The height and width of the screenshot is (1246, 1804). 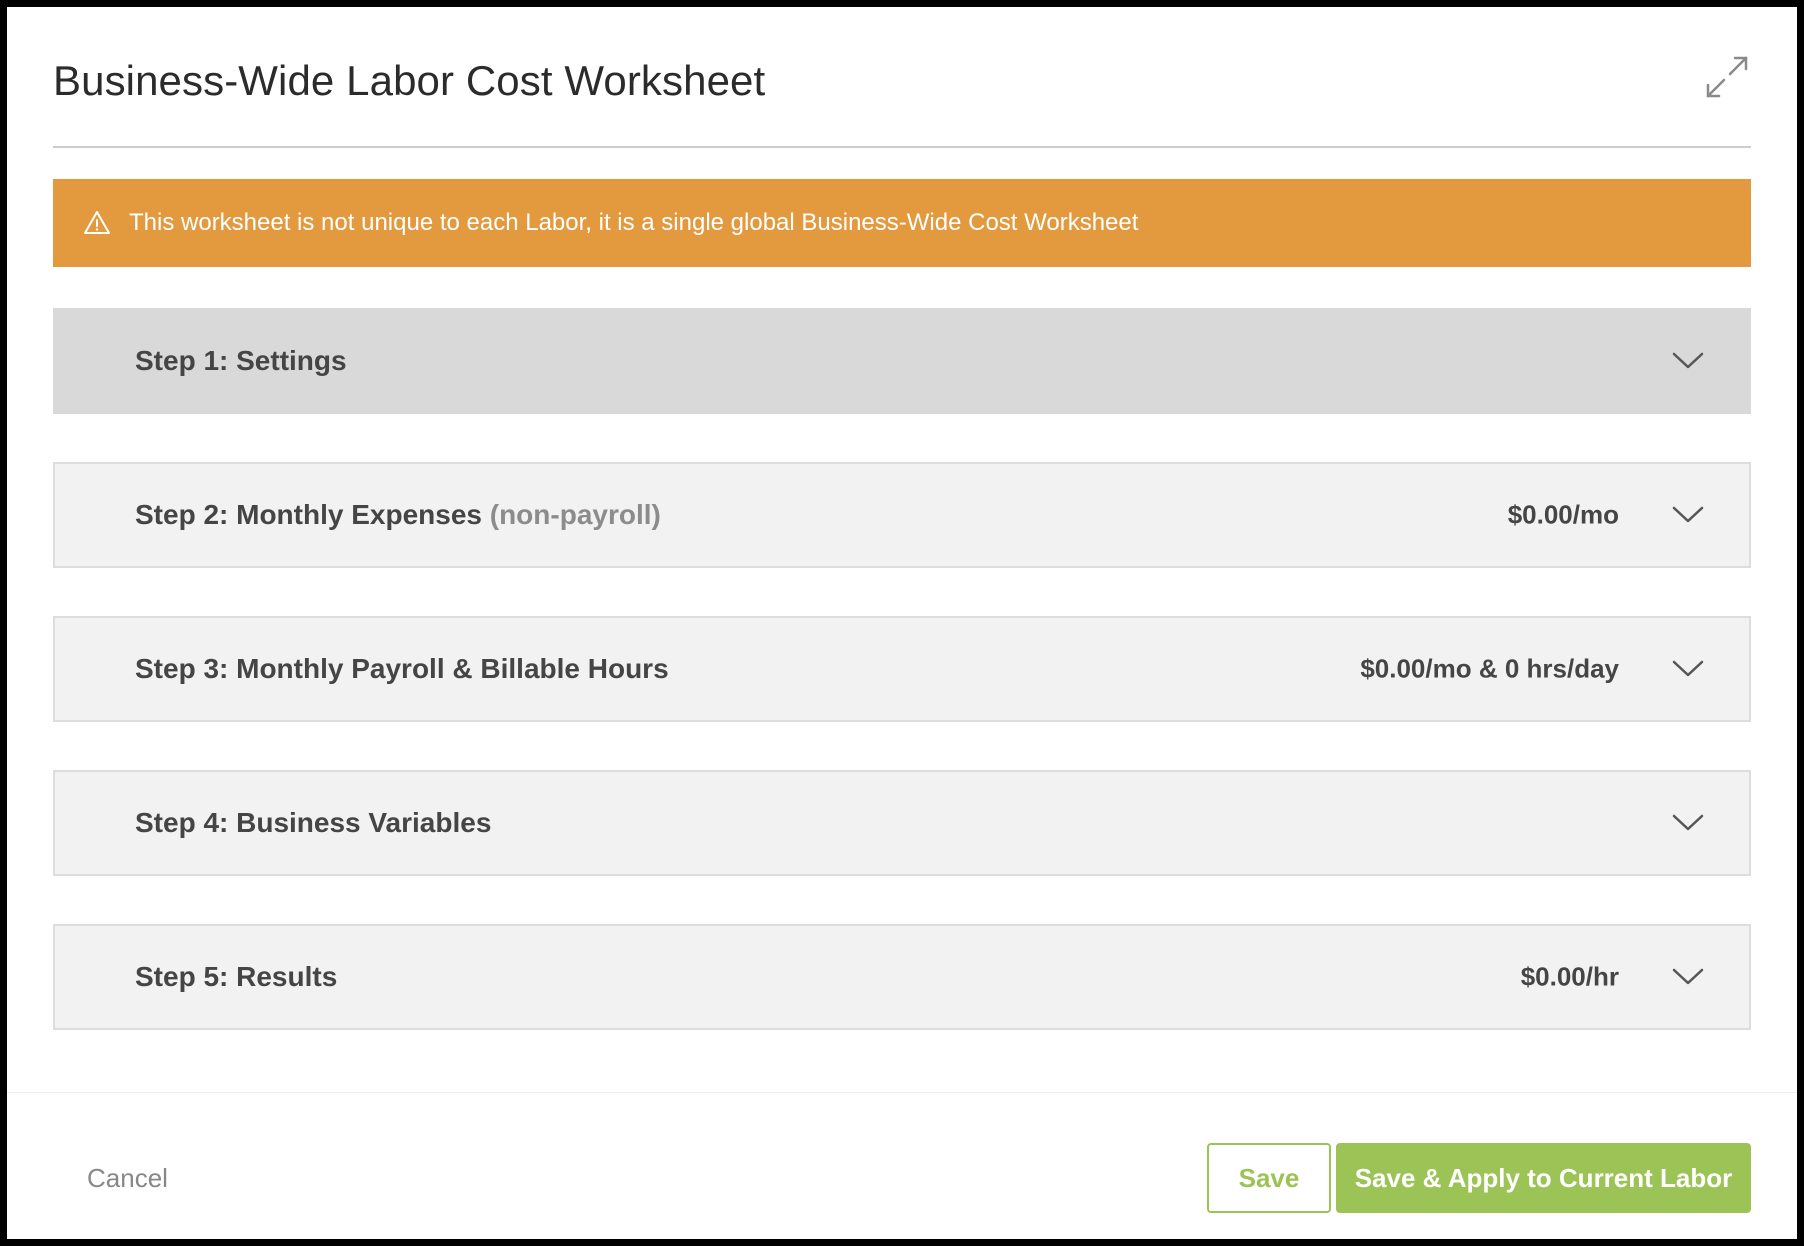 What do you see at coordinates (902, 823) in the screenshot?
I see `step-business-variables: Step 4: Business Variables` at bounding box center [902, 823].